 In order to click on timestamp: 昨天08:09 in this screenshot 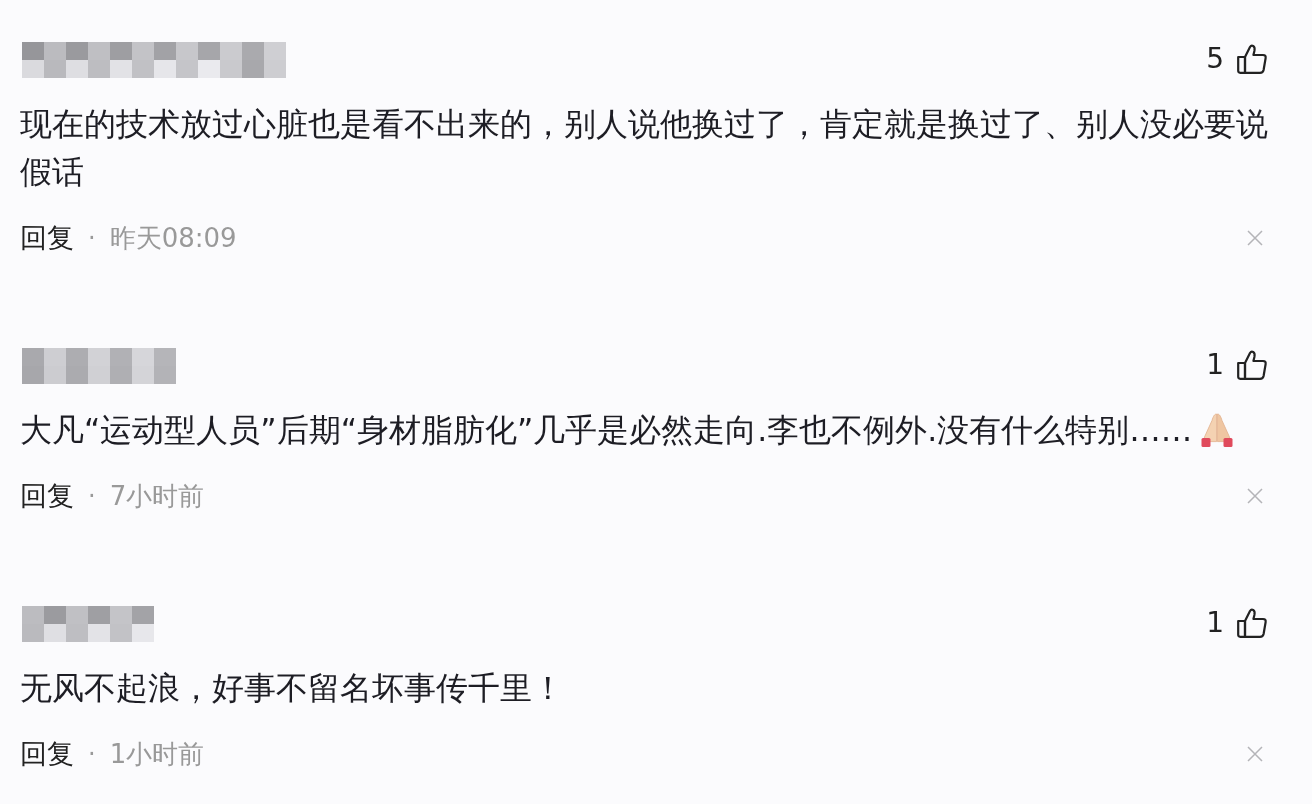, I will do `click(173, 238)`.